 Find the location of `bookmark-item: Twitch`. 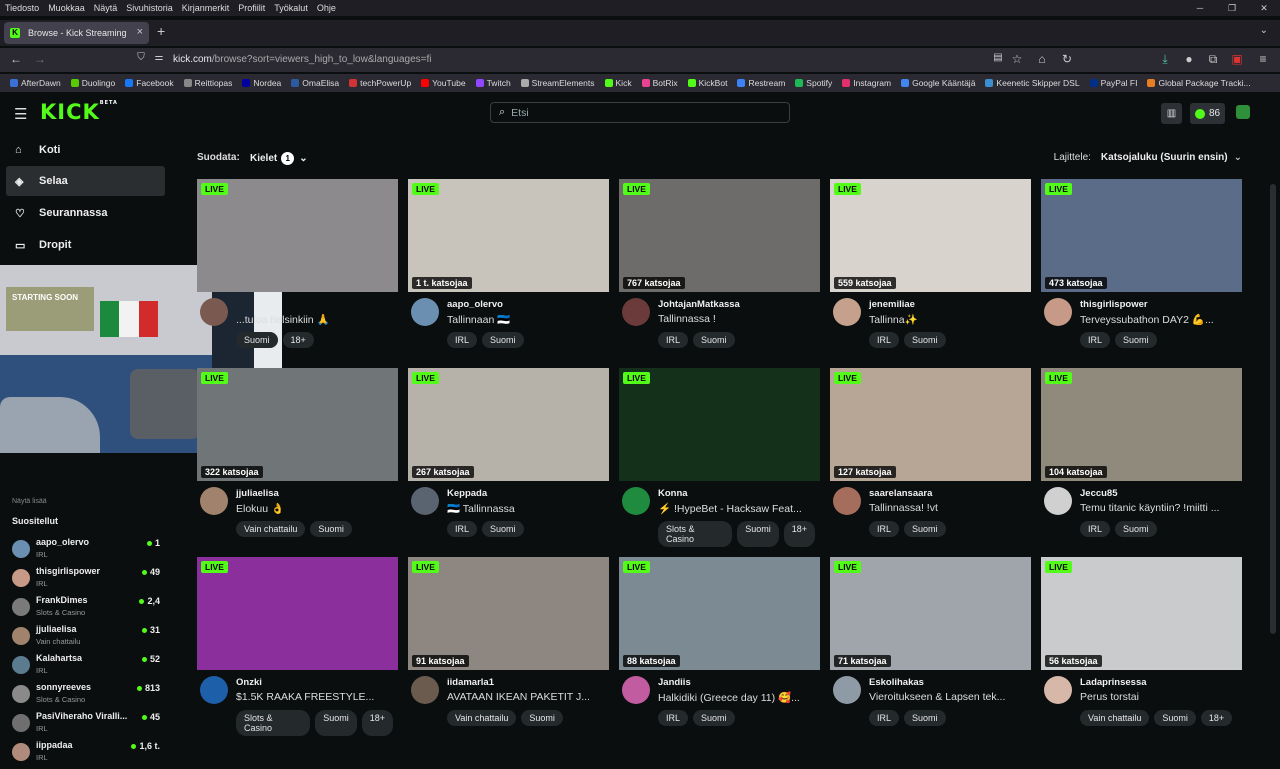

bookmark-item: Twitch is located at coordinates (493, 83).